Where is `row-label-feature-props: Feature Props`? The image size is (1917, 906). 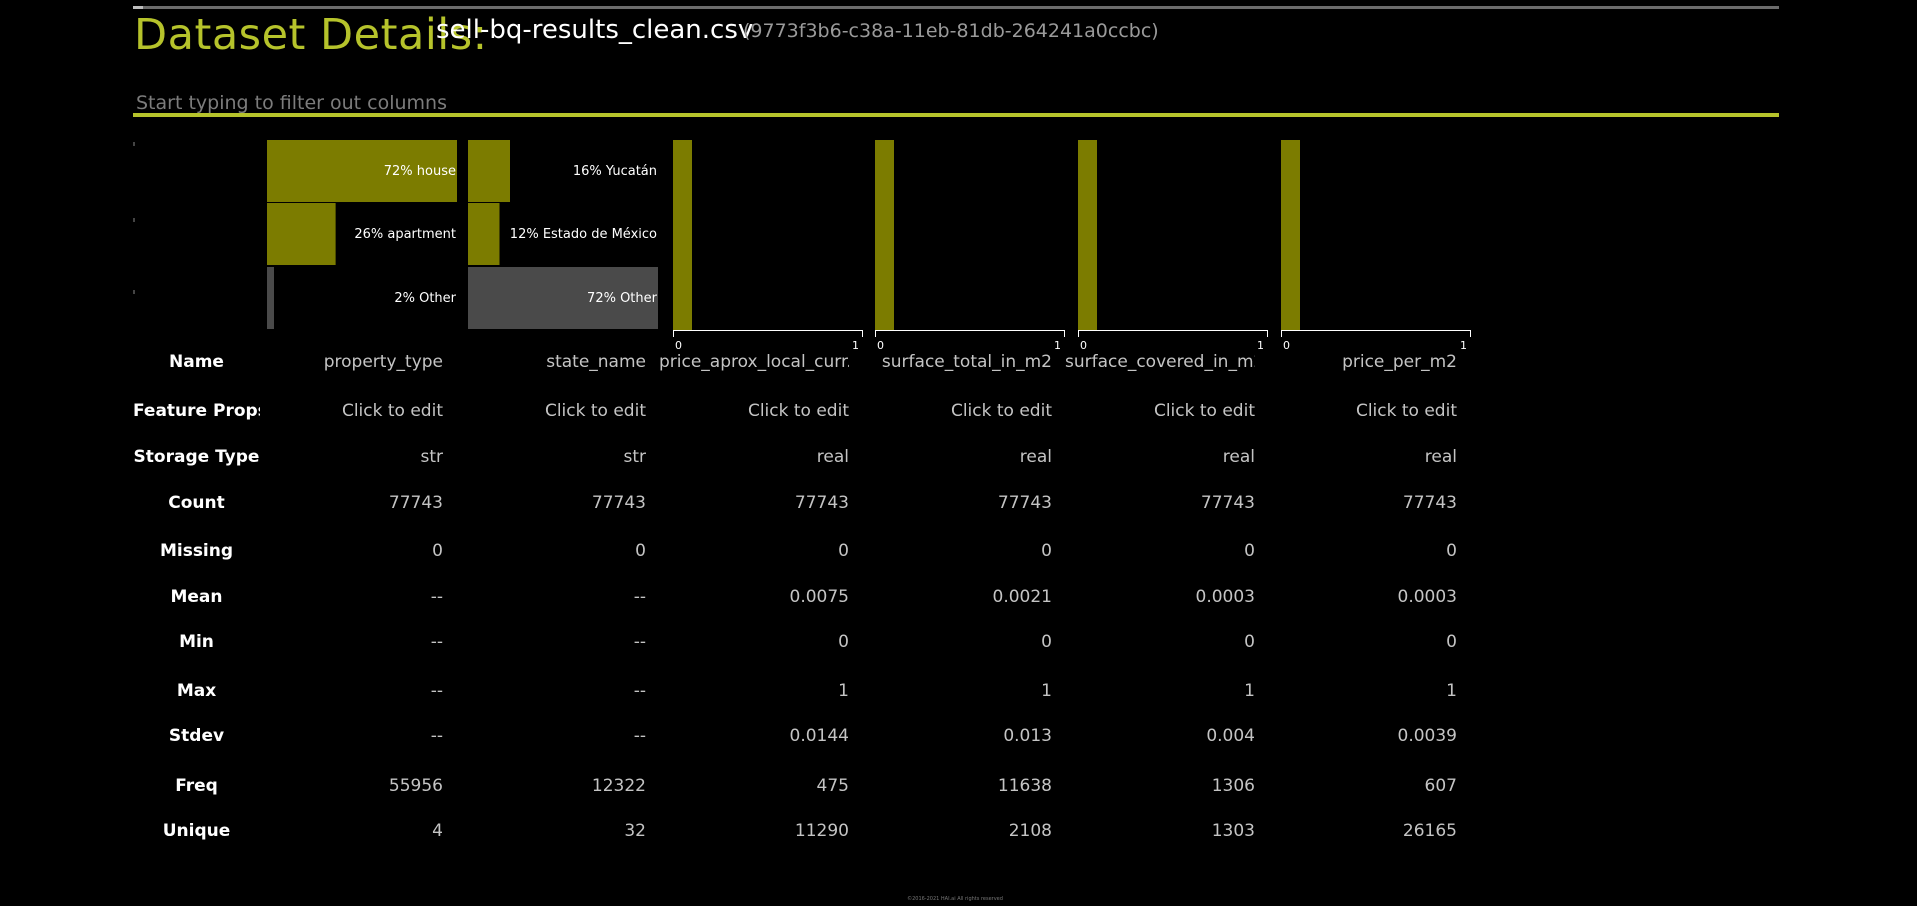
row-label-feature-props: Feature Props is located at coordinates (196, 411).